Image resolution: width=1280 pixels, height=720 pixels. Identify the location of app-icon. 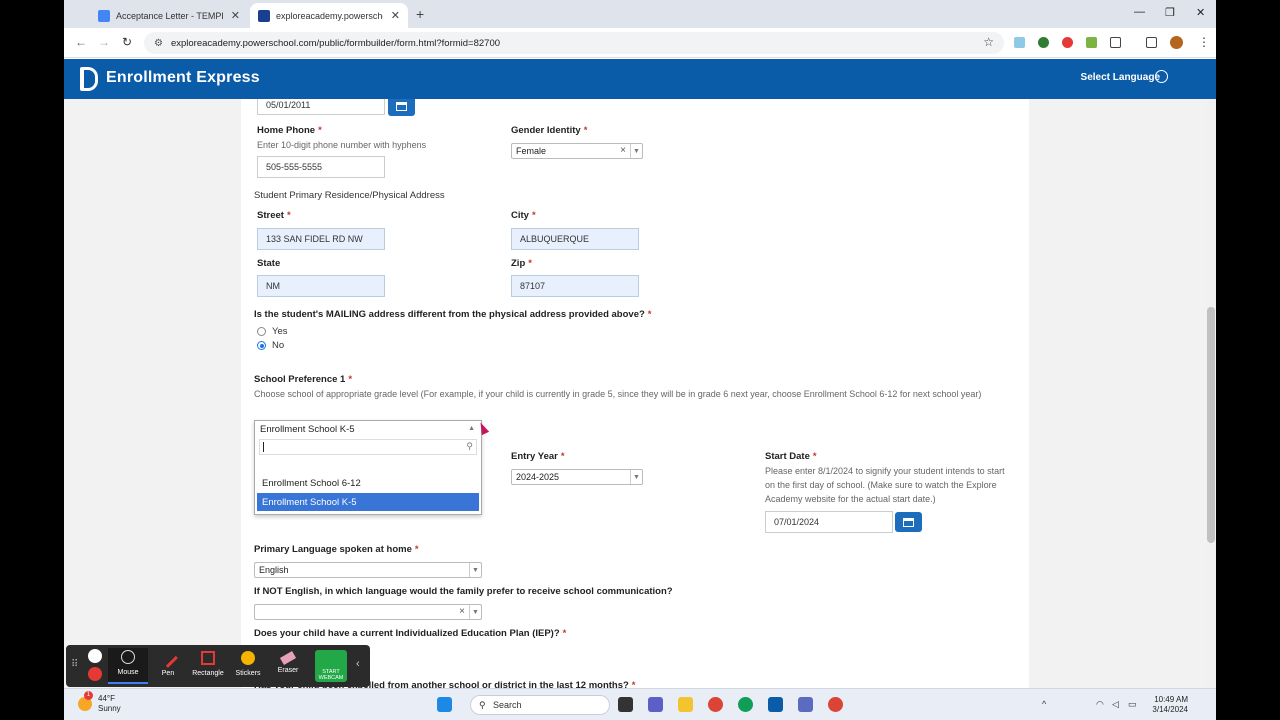
(805, 704).